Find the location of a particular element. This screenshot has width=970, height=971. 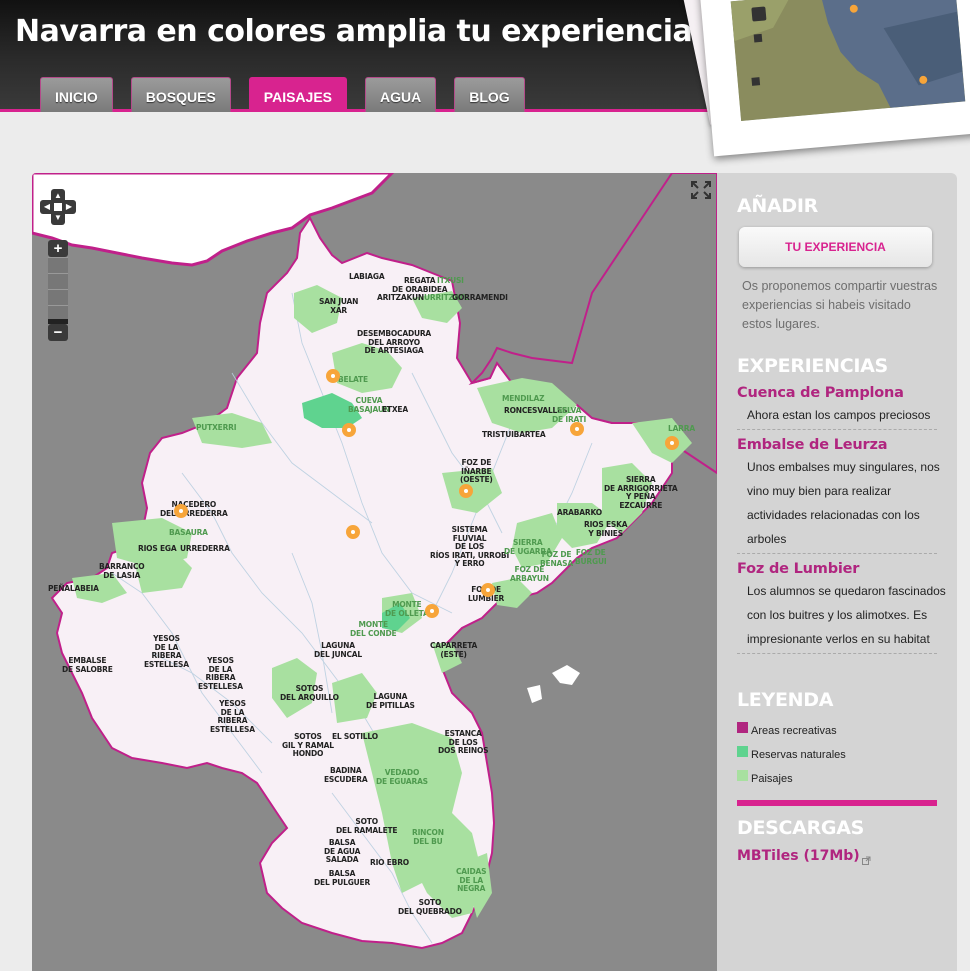

experience-text: Ahora estan los campos preciosos is located at coordinates (839, 415).